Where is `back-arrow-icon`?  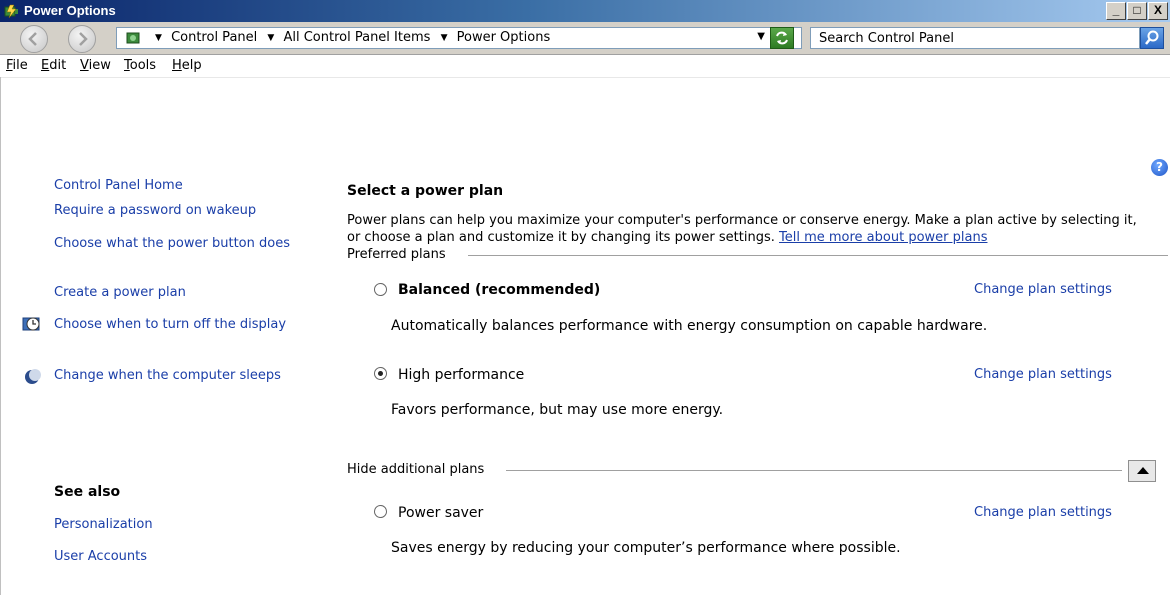 back-arrow-icon is located at coordinates (32, 39).